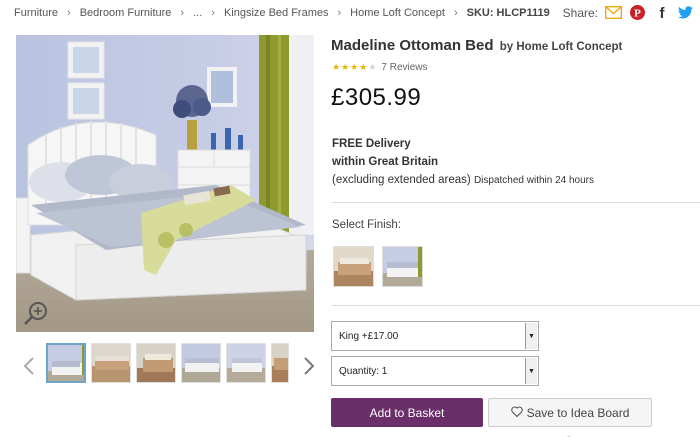  I want to click on quantity-select-value: Quantity: 1, so click(363, 371).